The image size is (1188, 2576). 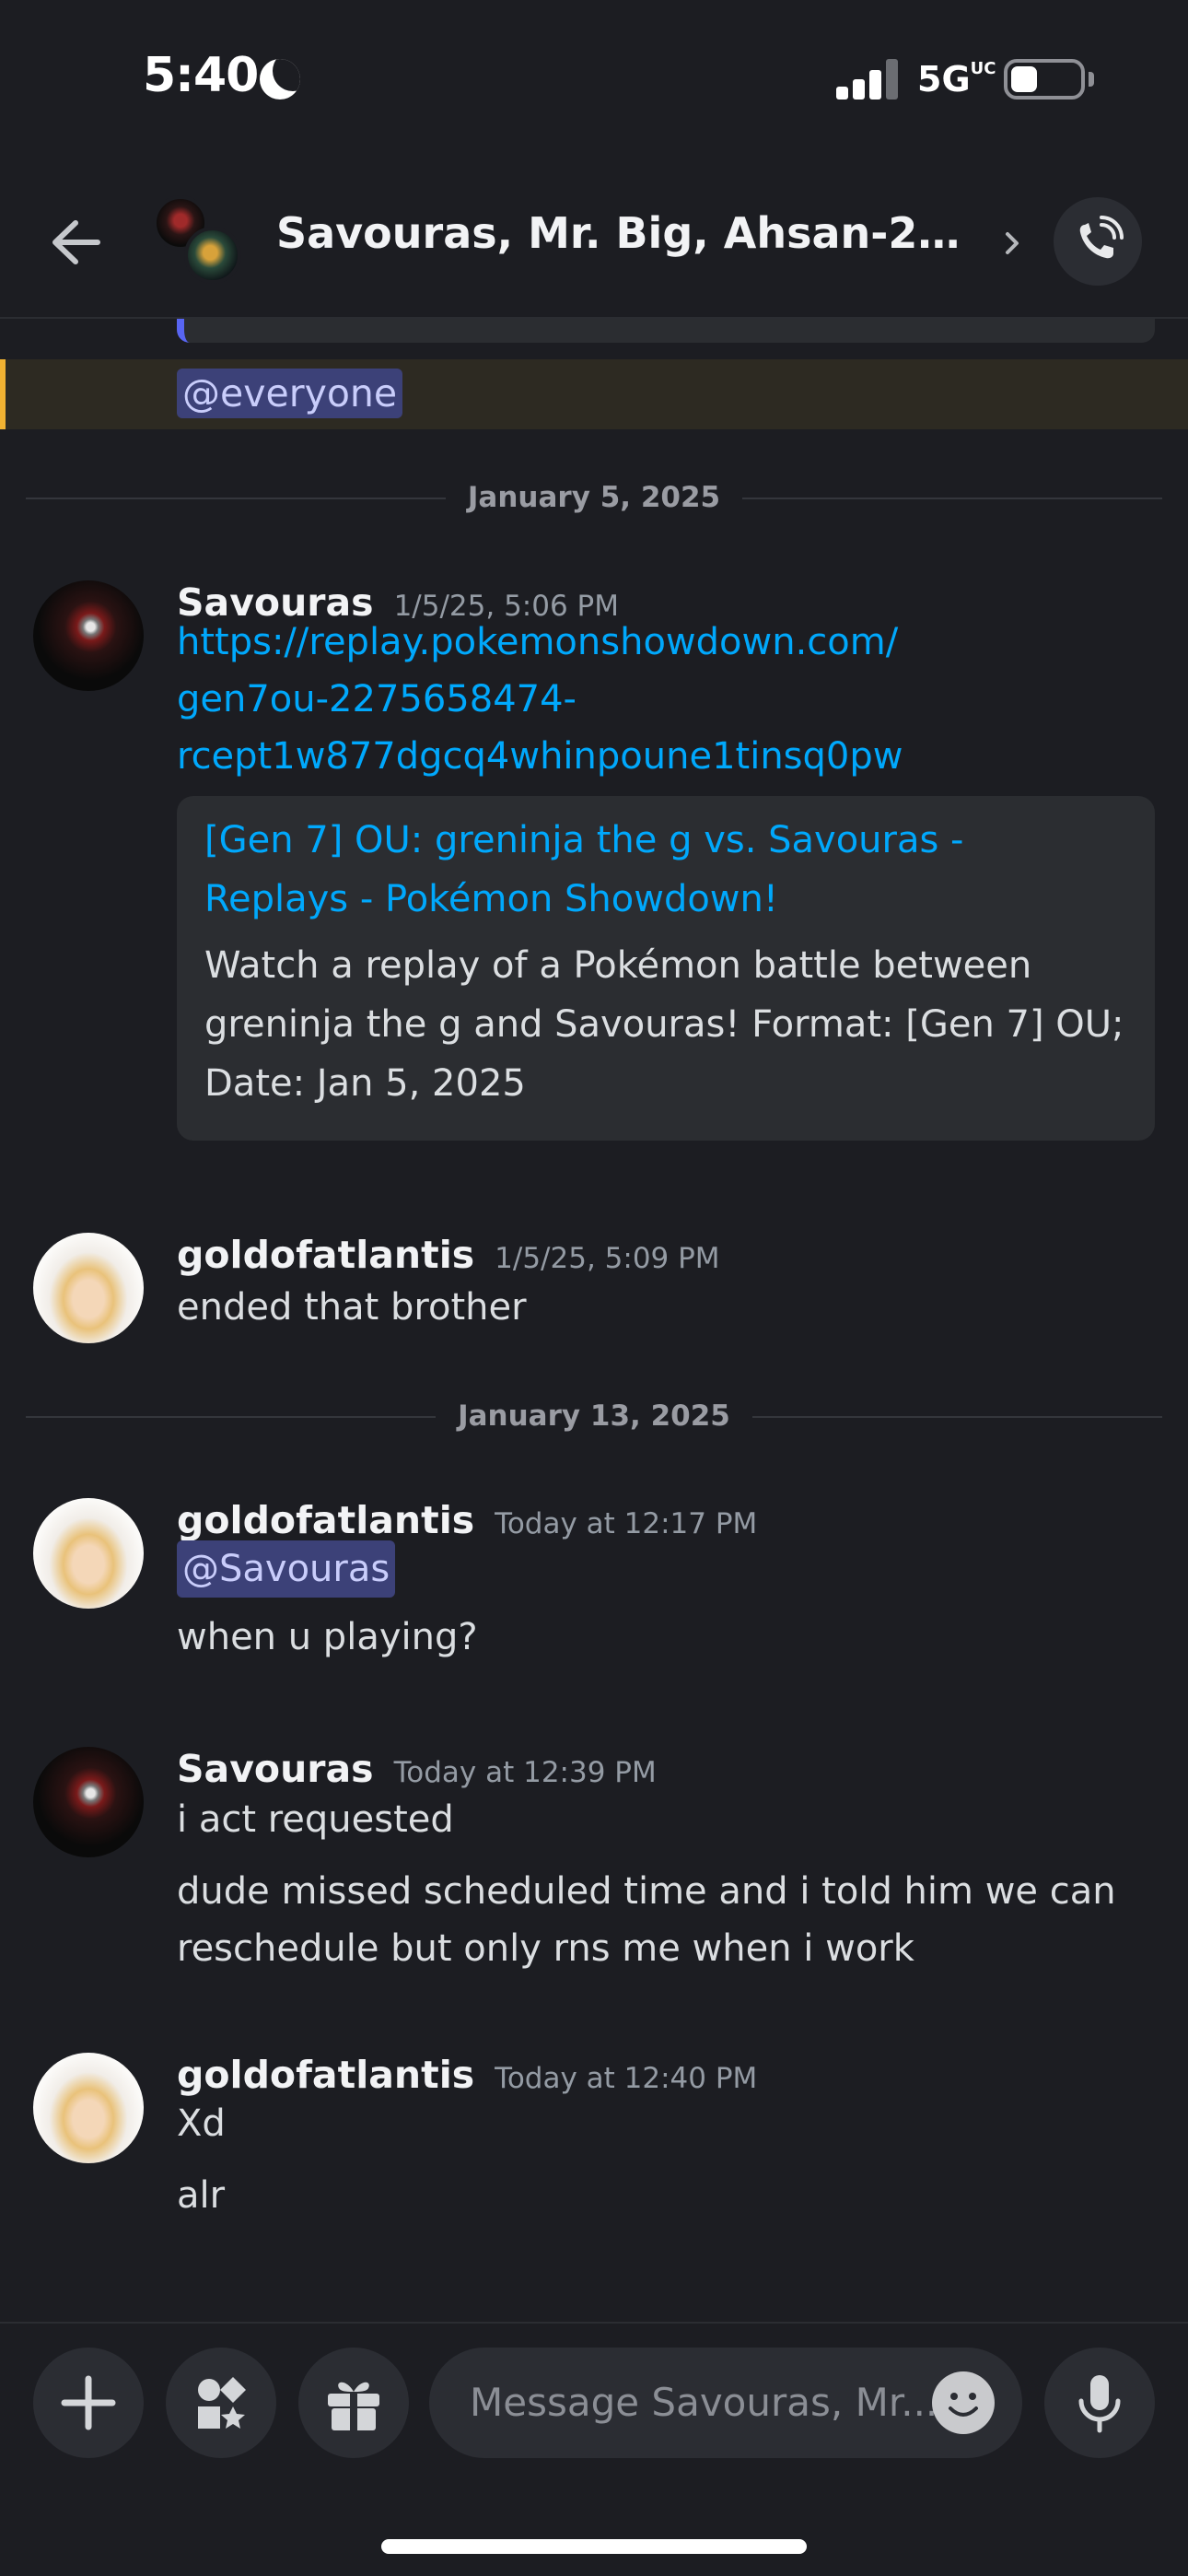 I want to click on moon-icon, so click(x=280, y=79).